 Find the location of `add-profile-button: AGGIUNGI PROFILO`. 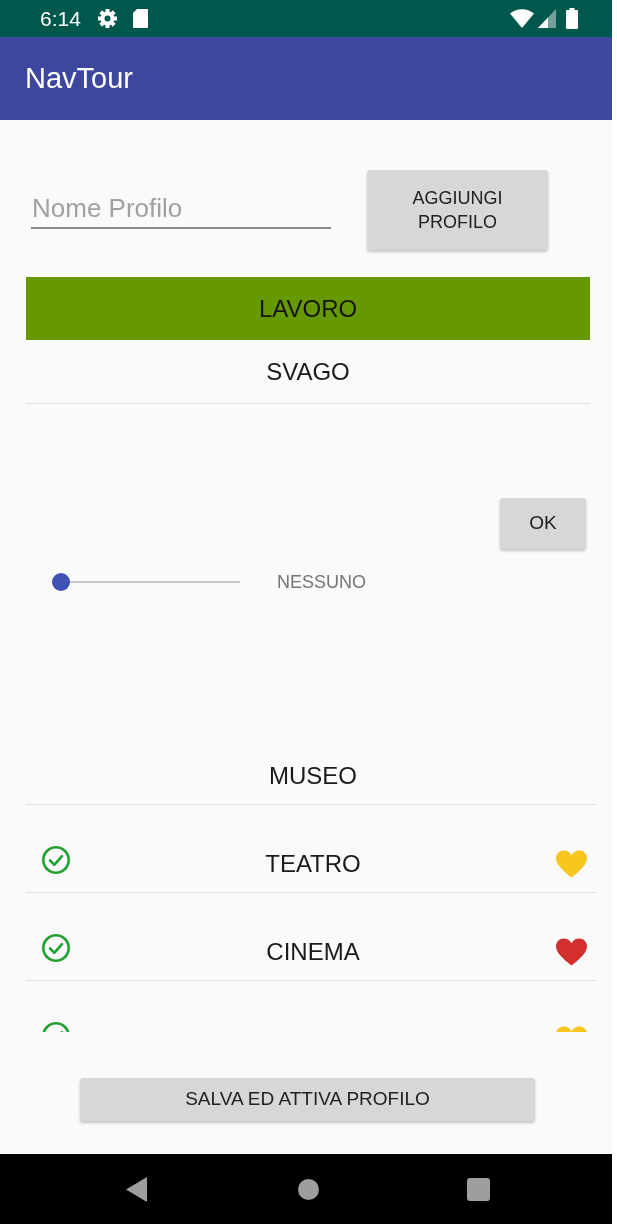

add-profile-button: AGGIUNGI PROFILO is located at coordinates (457, 210).